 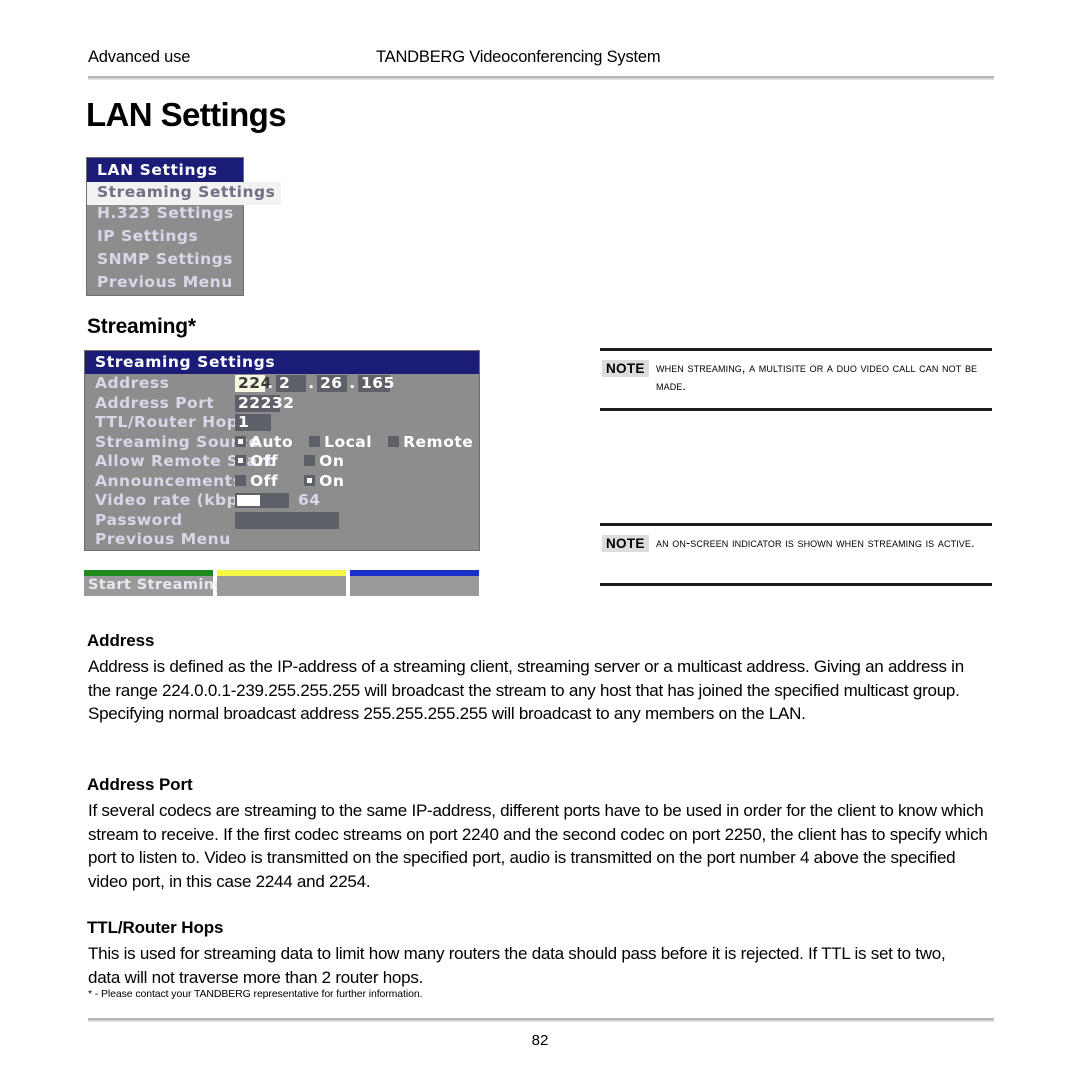 I want to click on video-rate-control: 64, so click(x=278, y=501).